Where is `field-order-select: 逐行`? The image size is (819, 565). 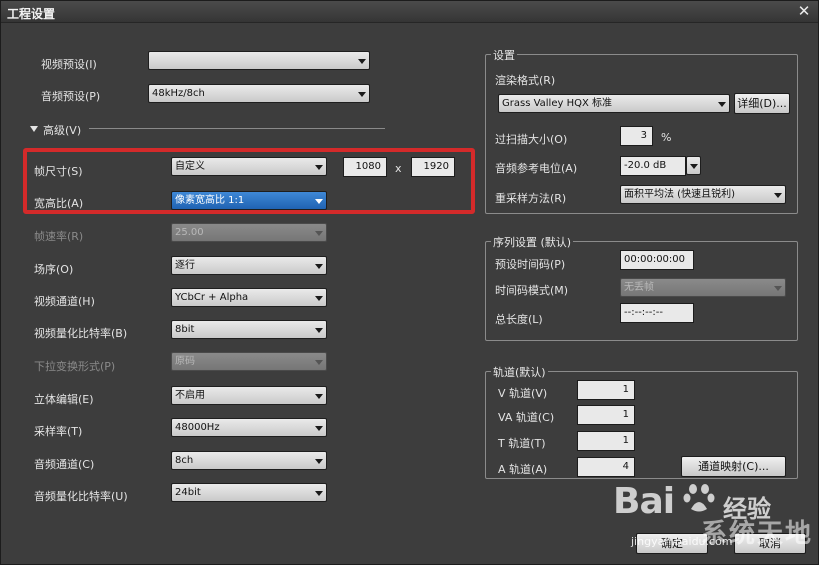
field-order-select: 逐行 is located at coordinates (249, 265).